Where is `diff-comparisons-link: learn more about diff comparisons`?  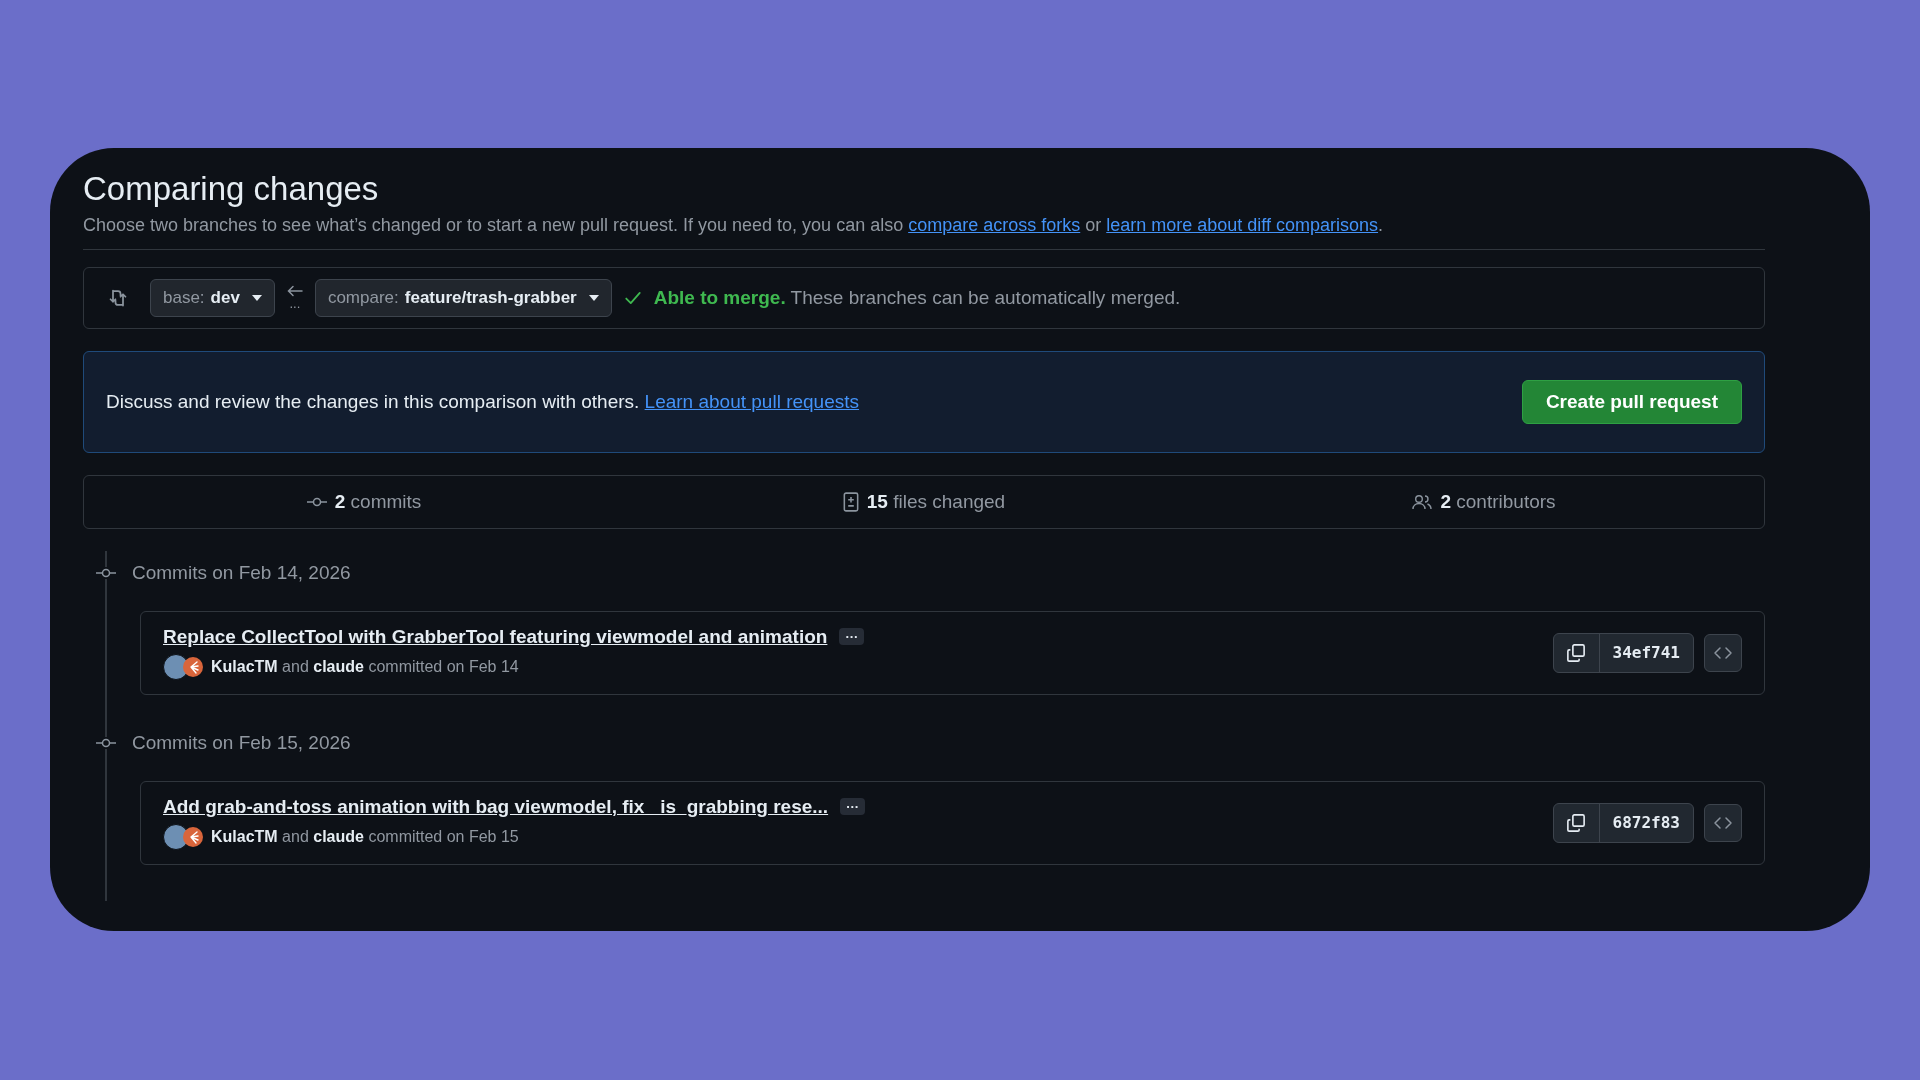 diff-comparisons-link: learn more about diff comparisons is located at coordinates (1242, 224).